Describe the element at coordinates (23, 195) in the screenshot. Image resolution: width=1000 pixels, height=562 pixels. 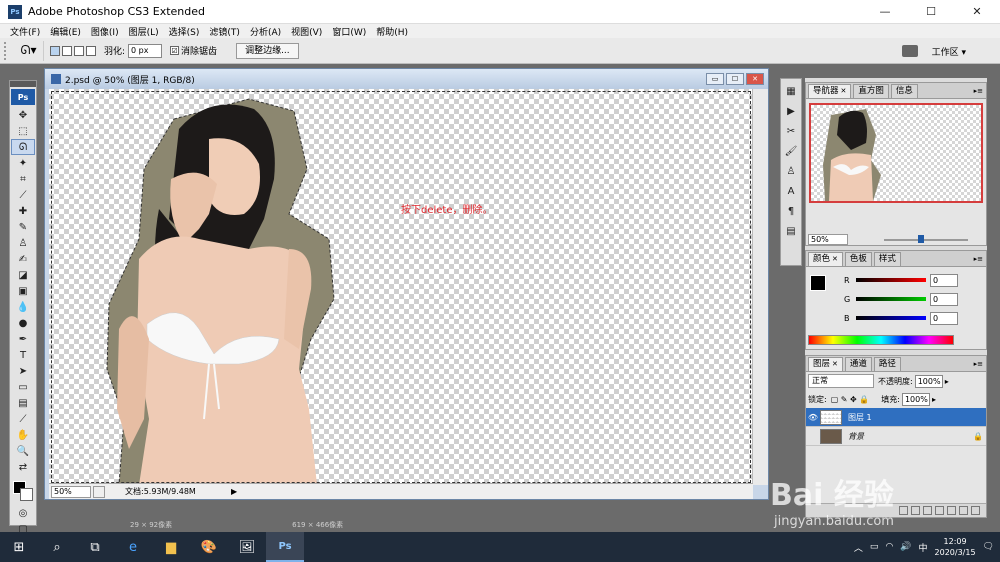
I see `slice-tool-icon: ⟋` at that location.